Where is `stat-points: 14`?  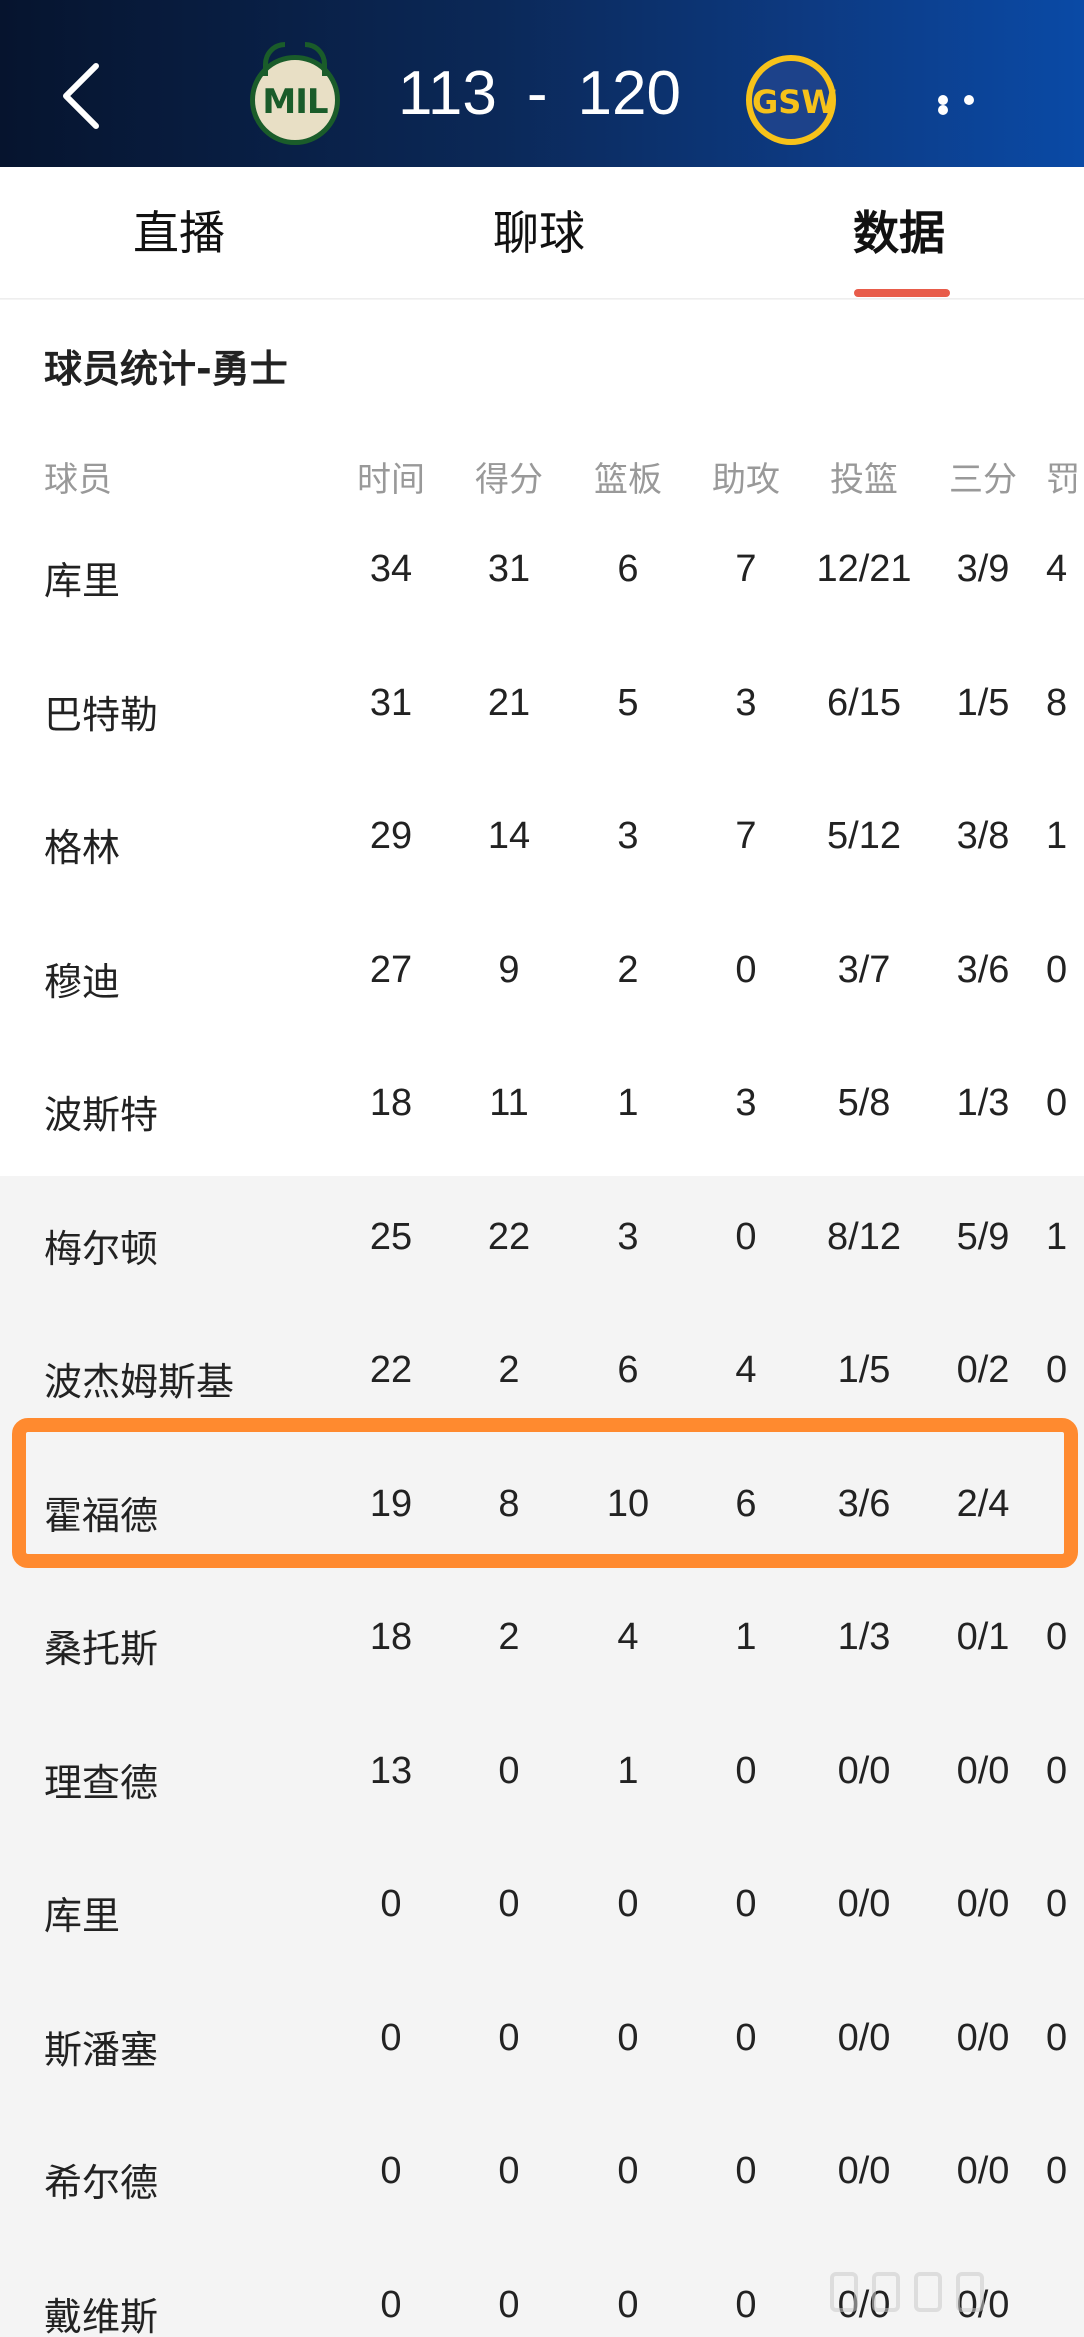 stat-points: 14 is located at coordinates (509, 836).